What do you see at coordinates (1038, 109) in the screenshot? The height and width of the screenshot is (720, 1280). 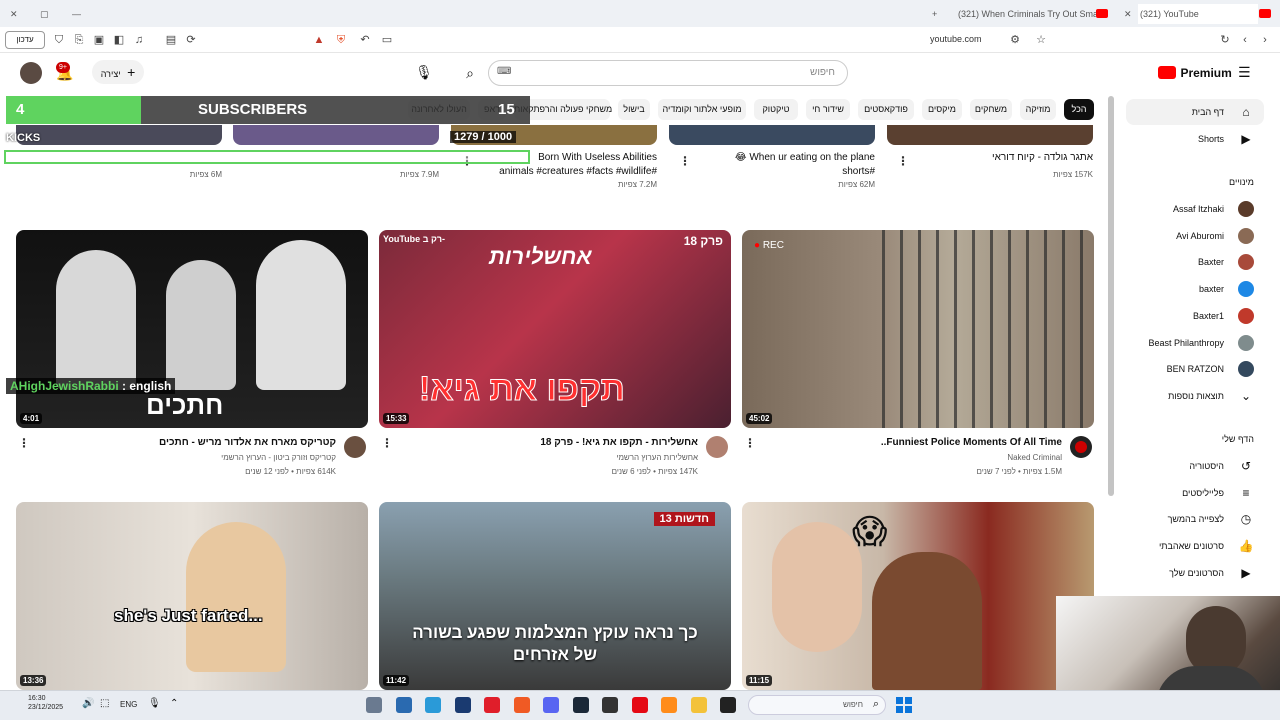 I see `chip-1: מוזיקה` at bounding box center [1038, 109].